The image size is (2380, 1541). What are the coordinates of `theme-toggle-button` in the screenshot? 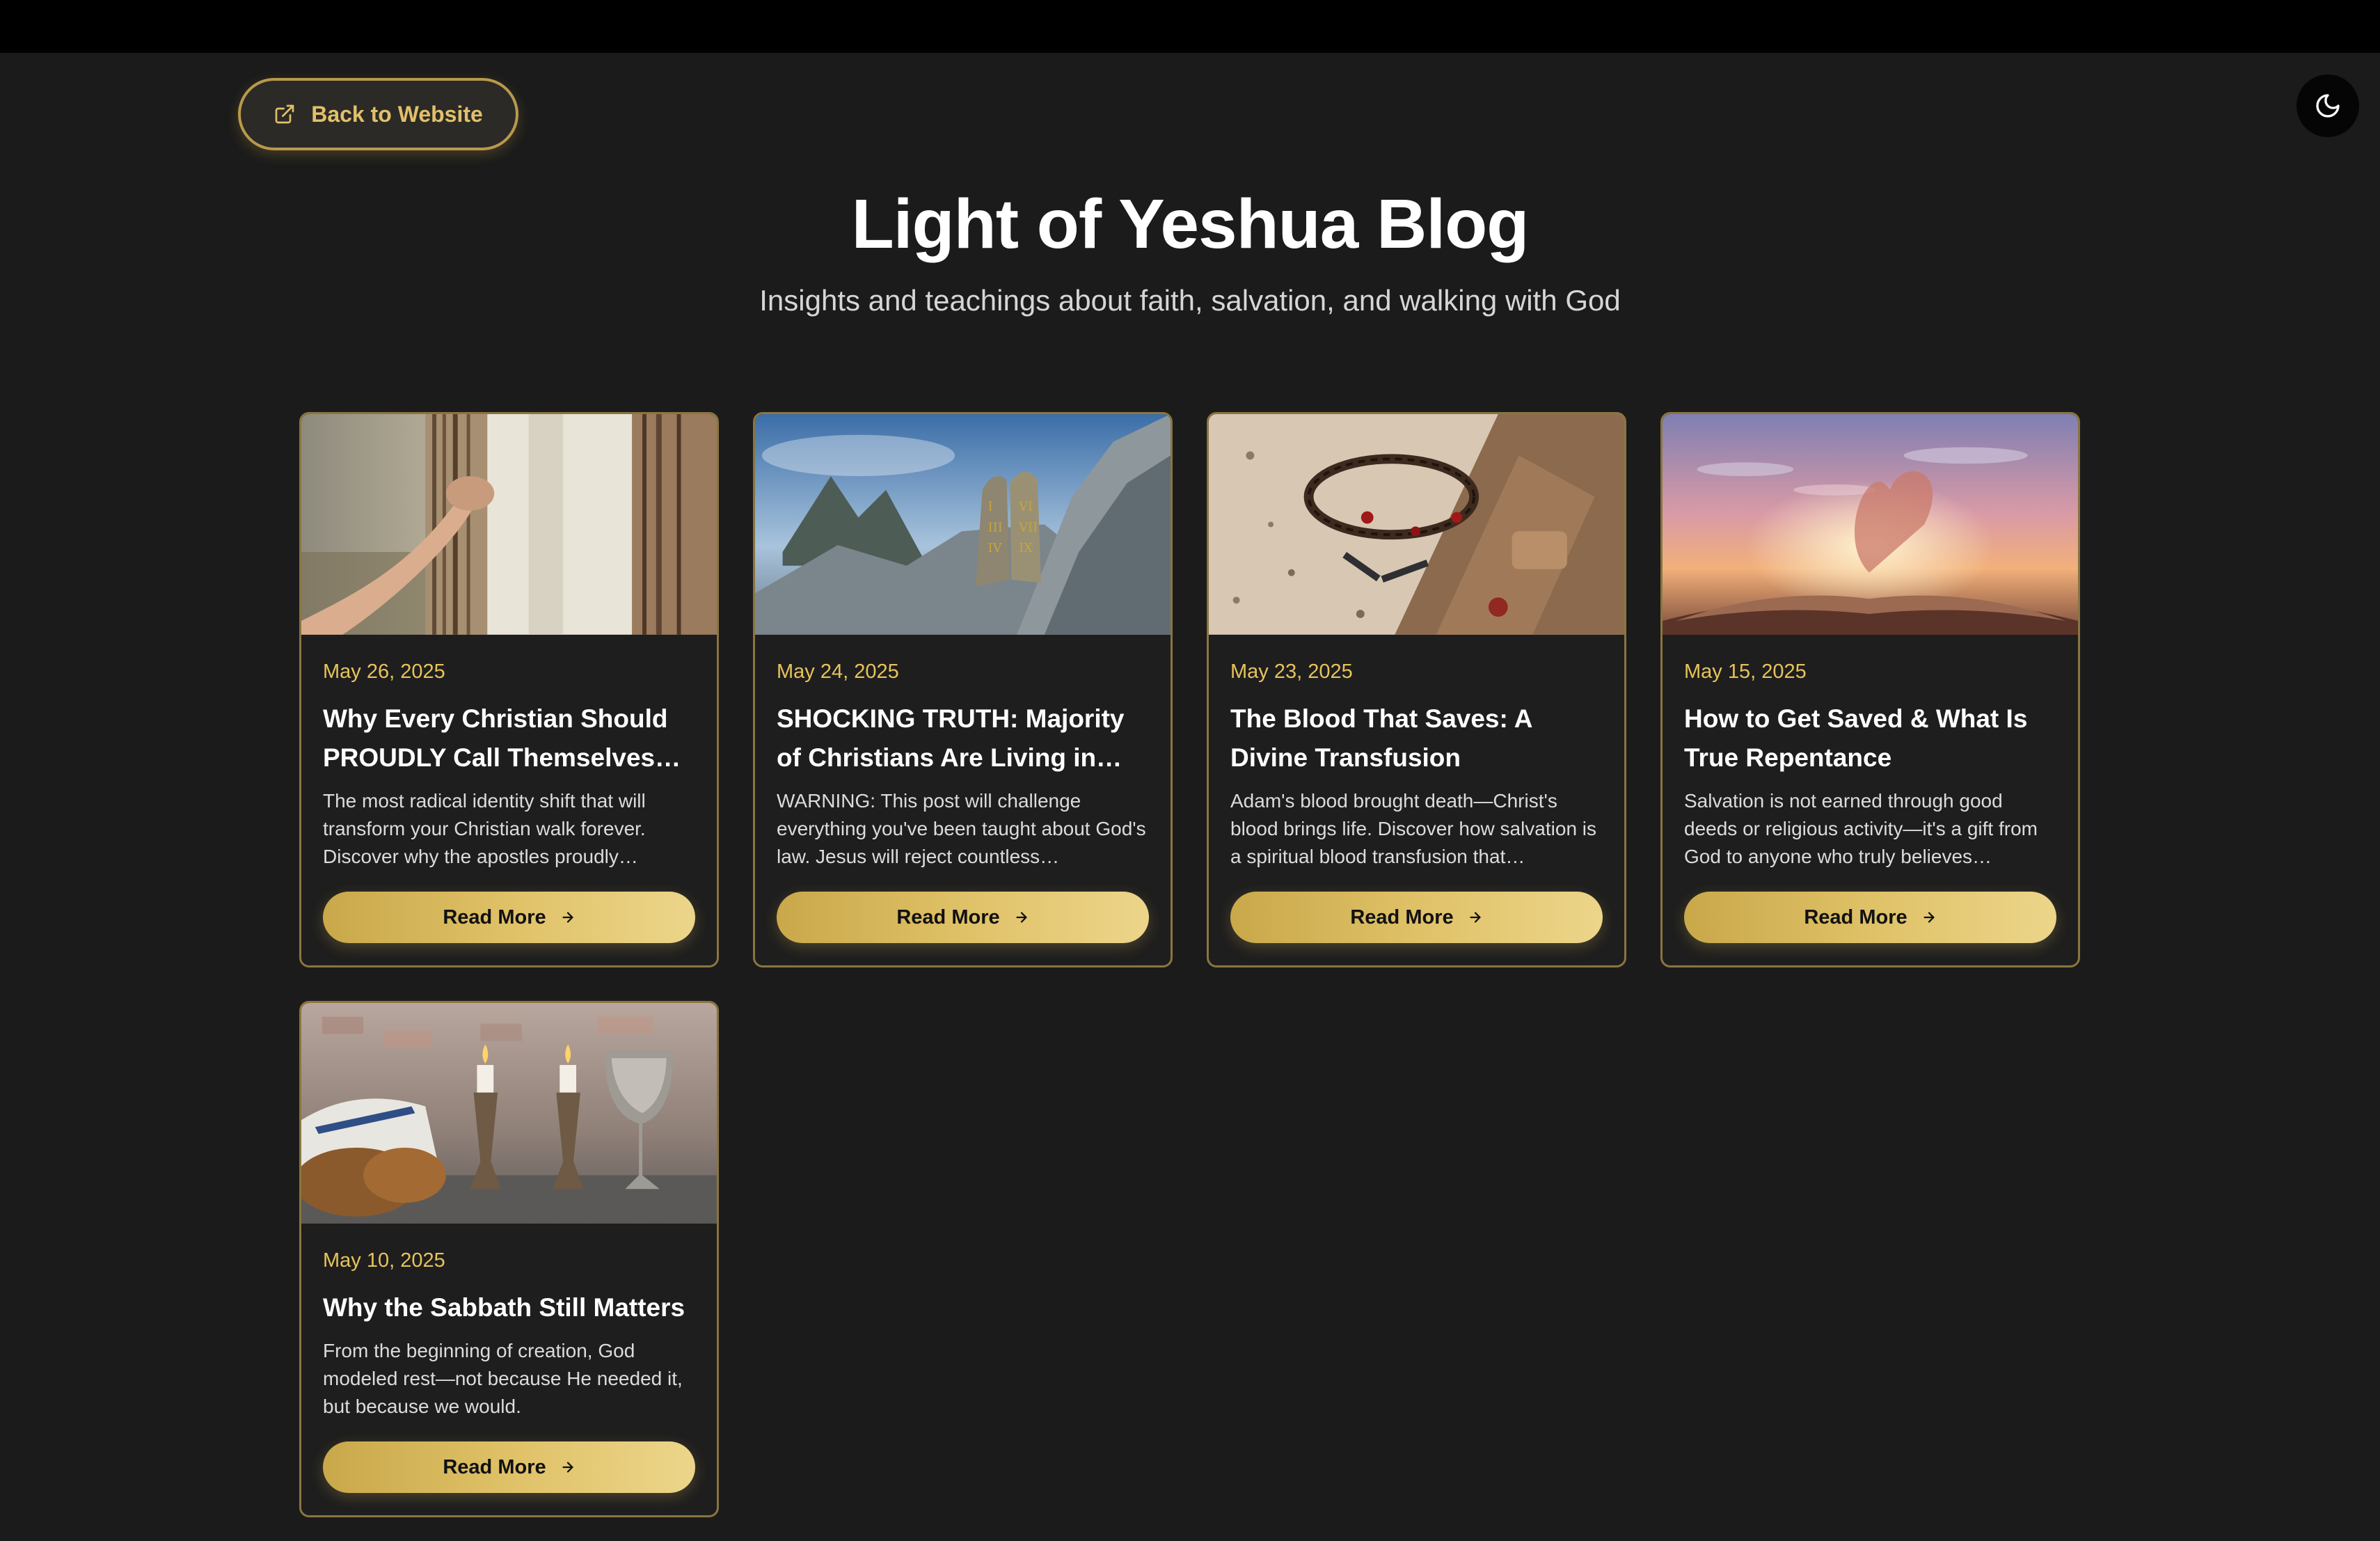 It's located at (2327, 105).